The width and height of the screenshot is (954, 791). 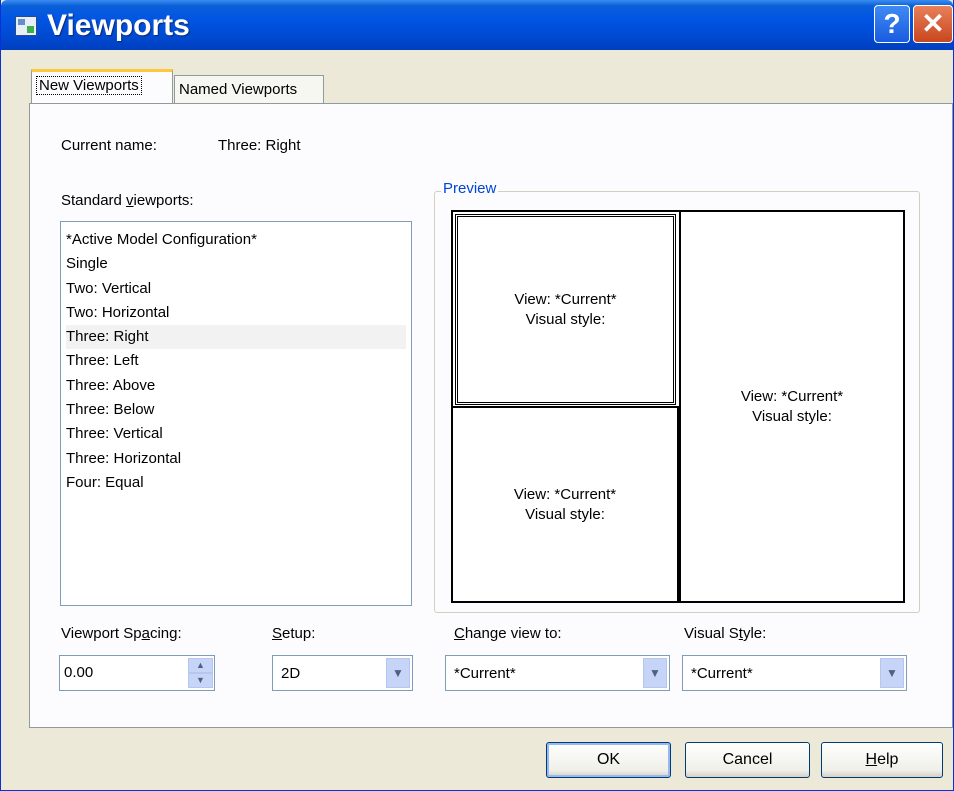 What do you see at coordinates (200, 680) in the screenshot?
I see `spin-down-icon: ▼` at bounding box center [200, 680].